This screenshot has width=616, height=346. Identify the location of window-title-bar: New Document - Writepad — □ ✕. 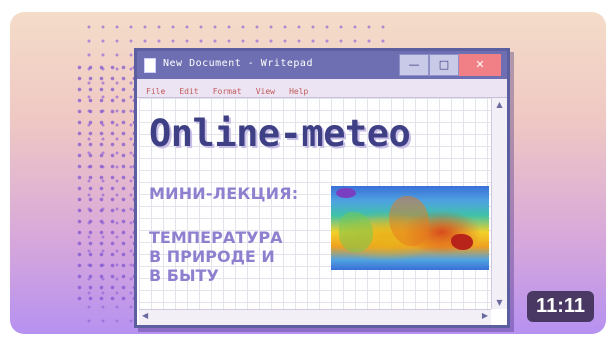
(322, 65).